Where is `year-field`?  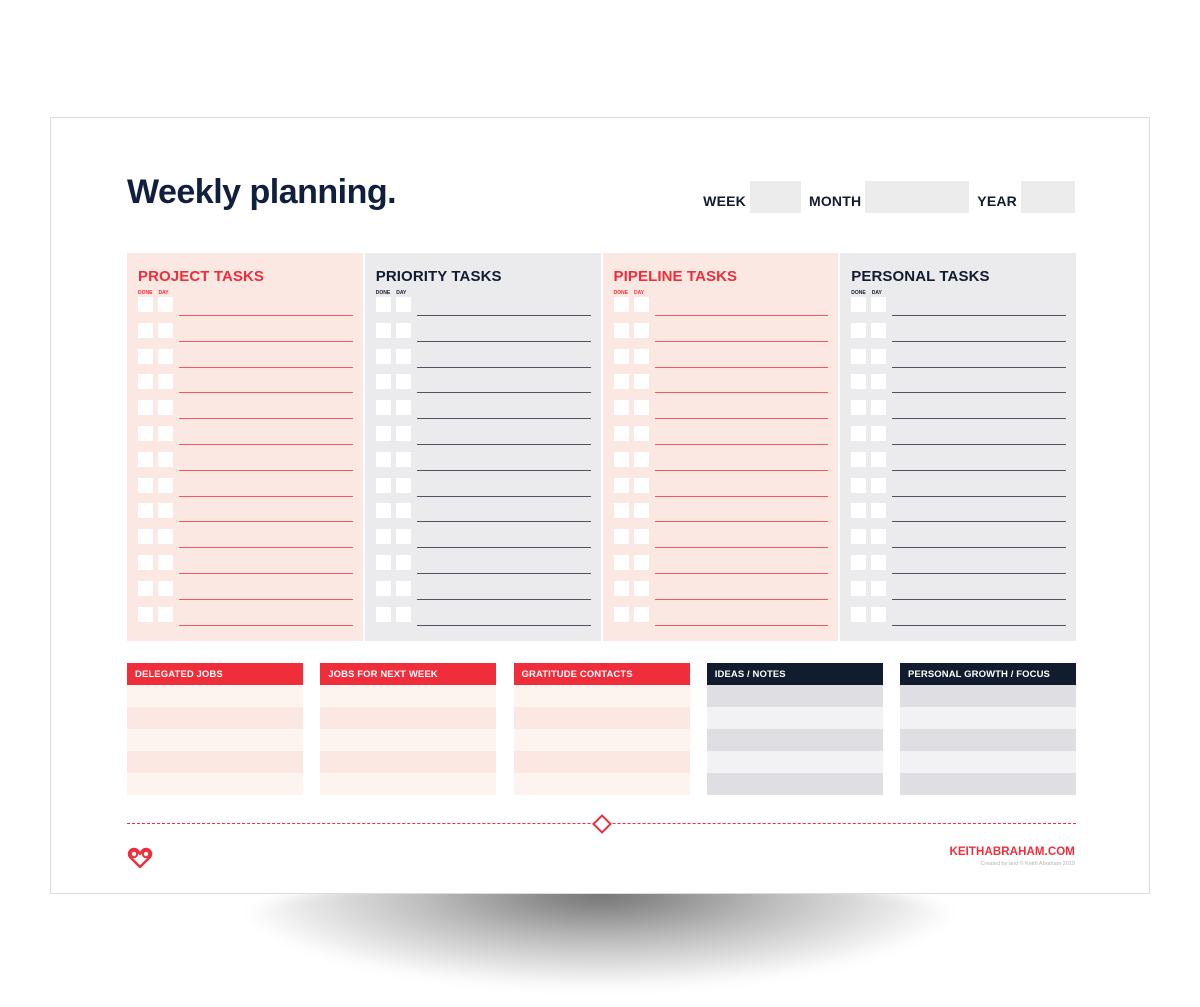 year-field is located at coordinates (1048, 197).